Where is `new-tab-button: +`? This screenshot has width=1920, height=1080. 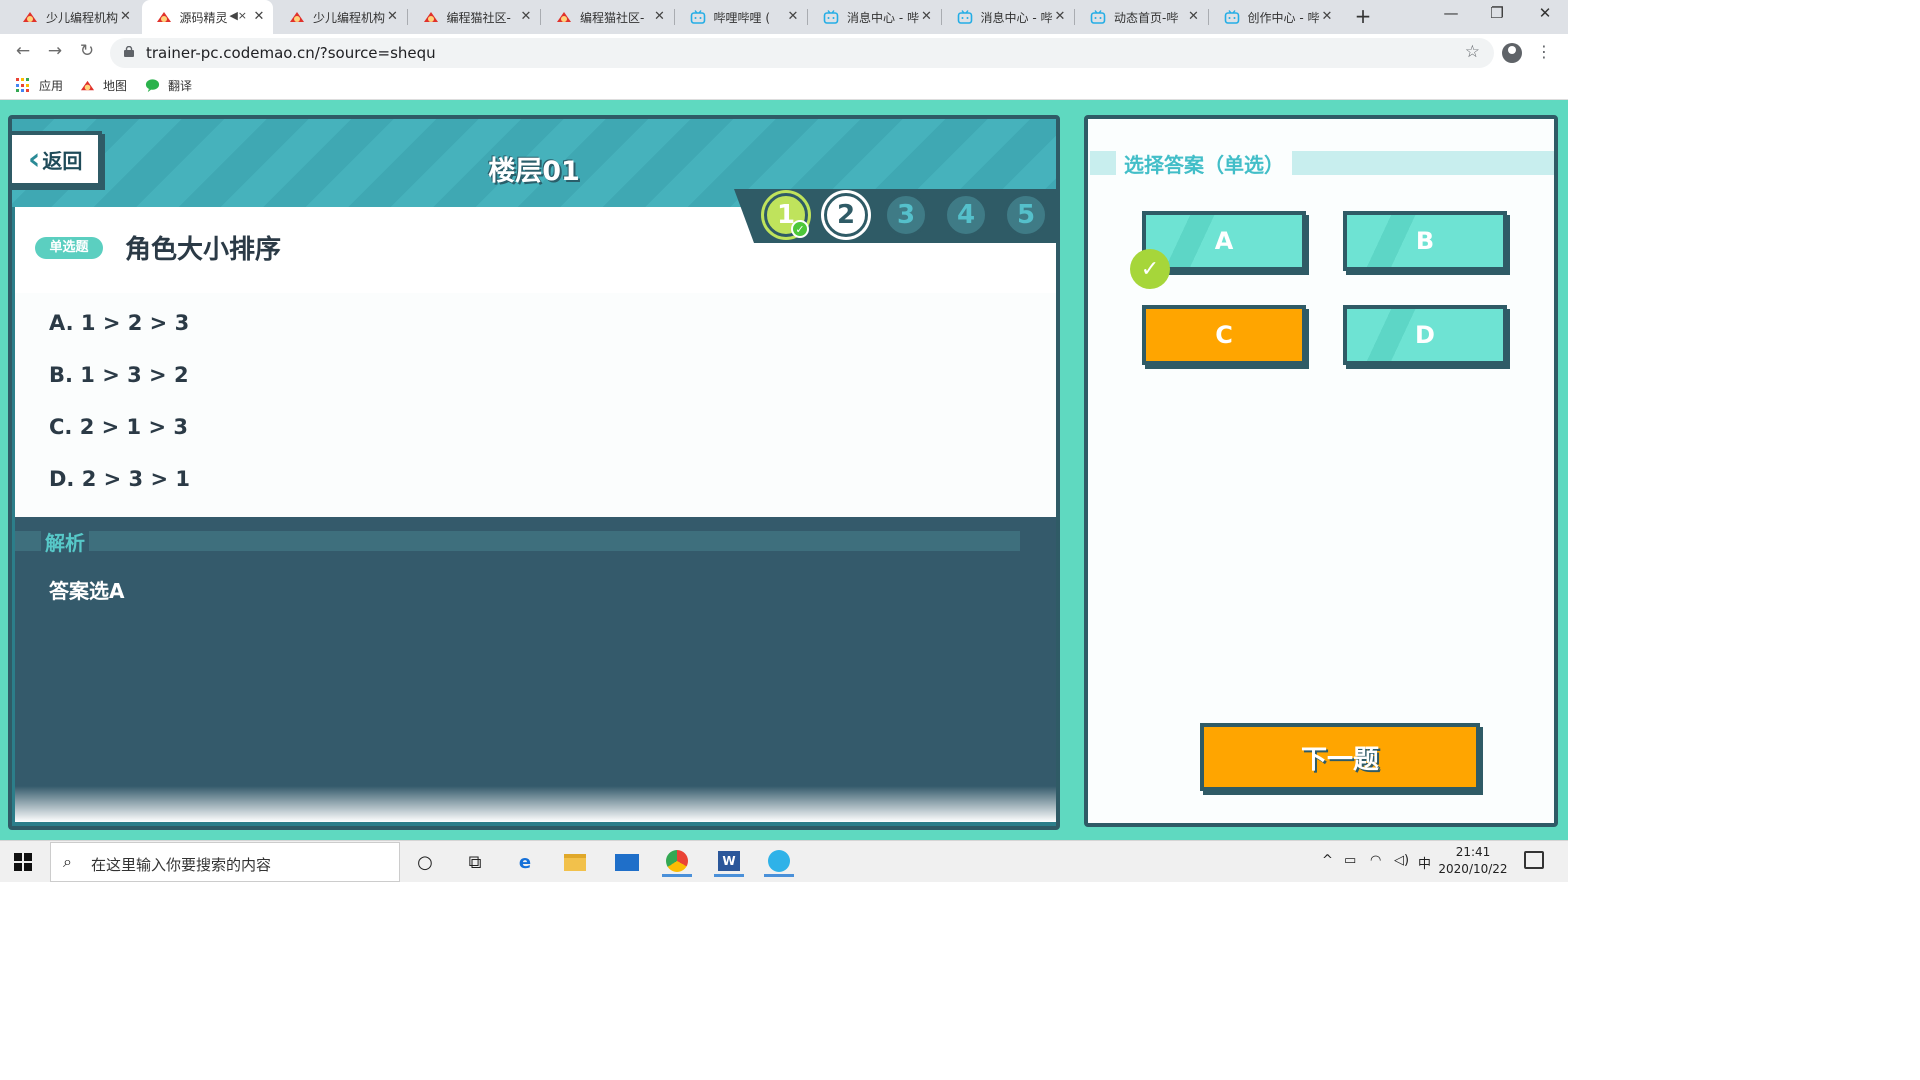
new-tab-button: + is located at coordinates (1363, 16).